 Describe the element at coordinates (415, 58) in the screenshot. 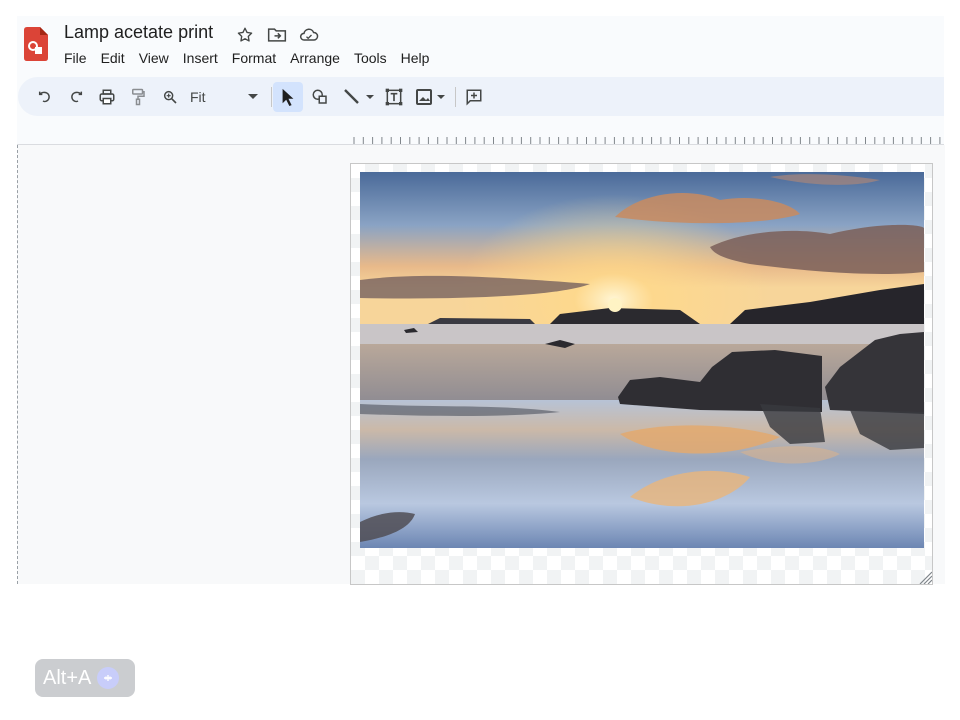

I see `menu-help: Help` at that location.